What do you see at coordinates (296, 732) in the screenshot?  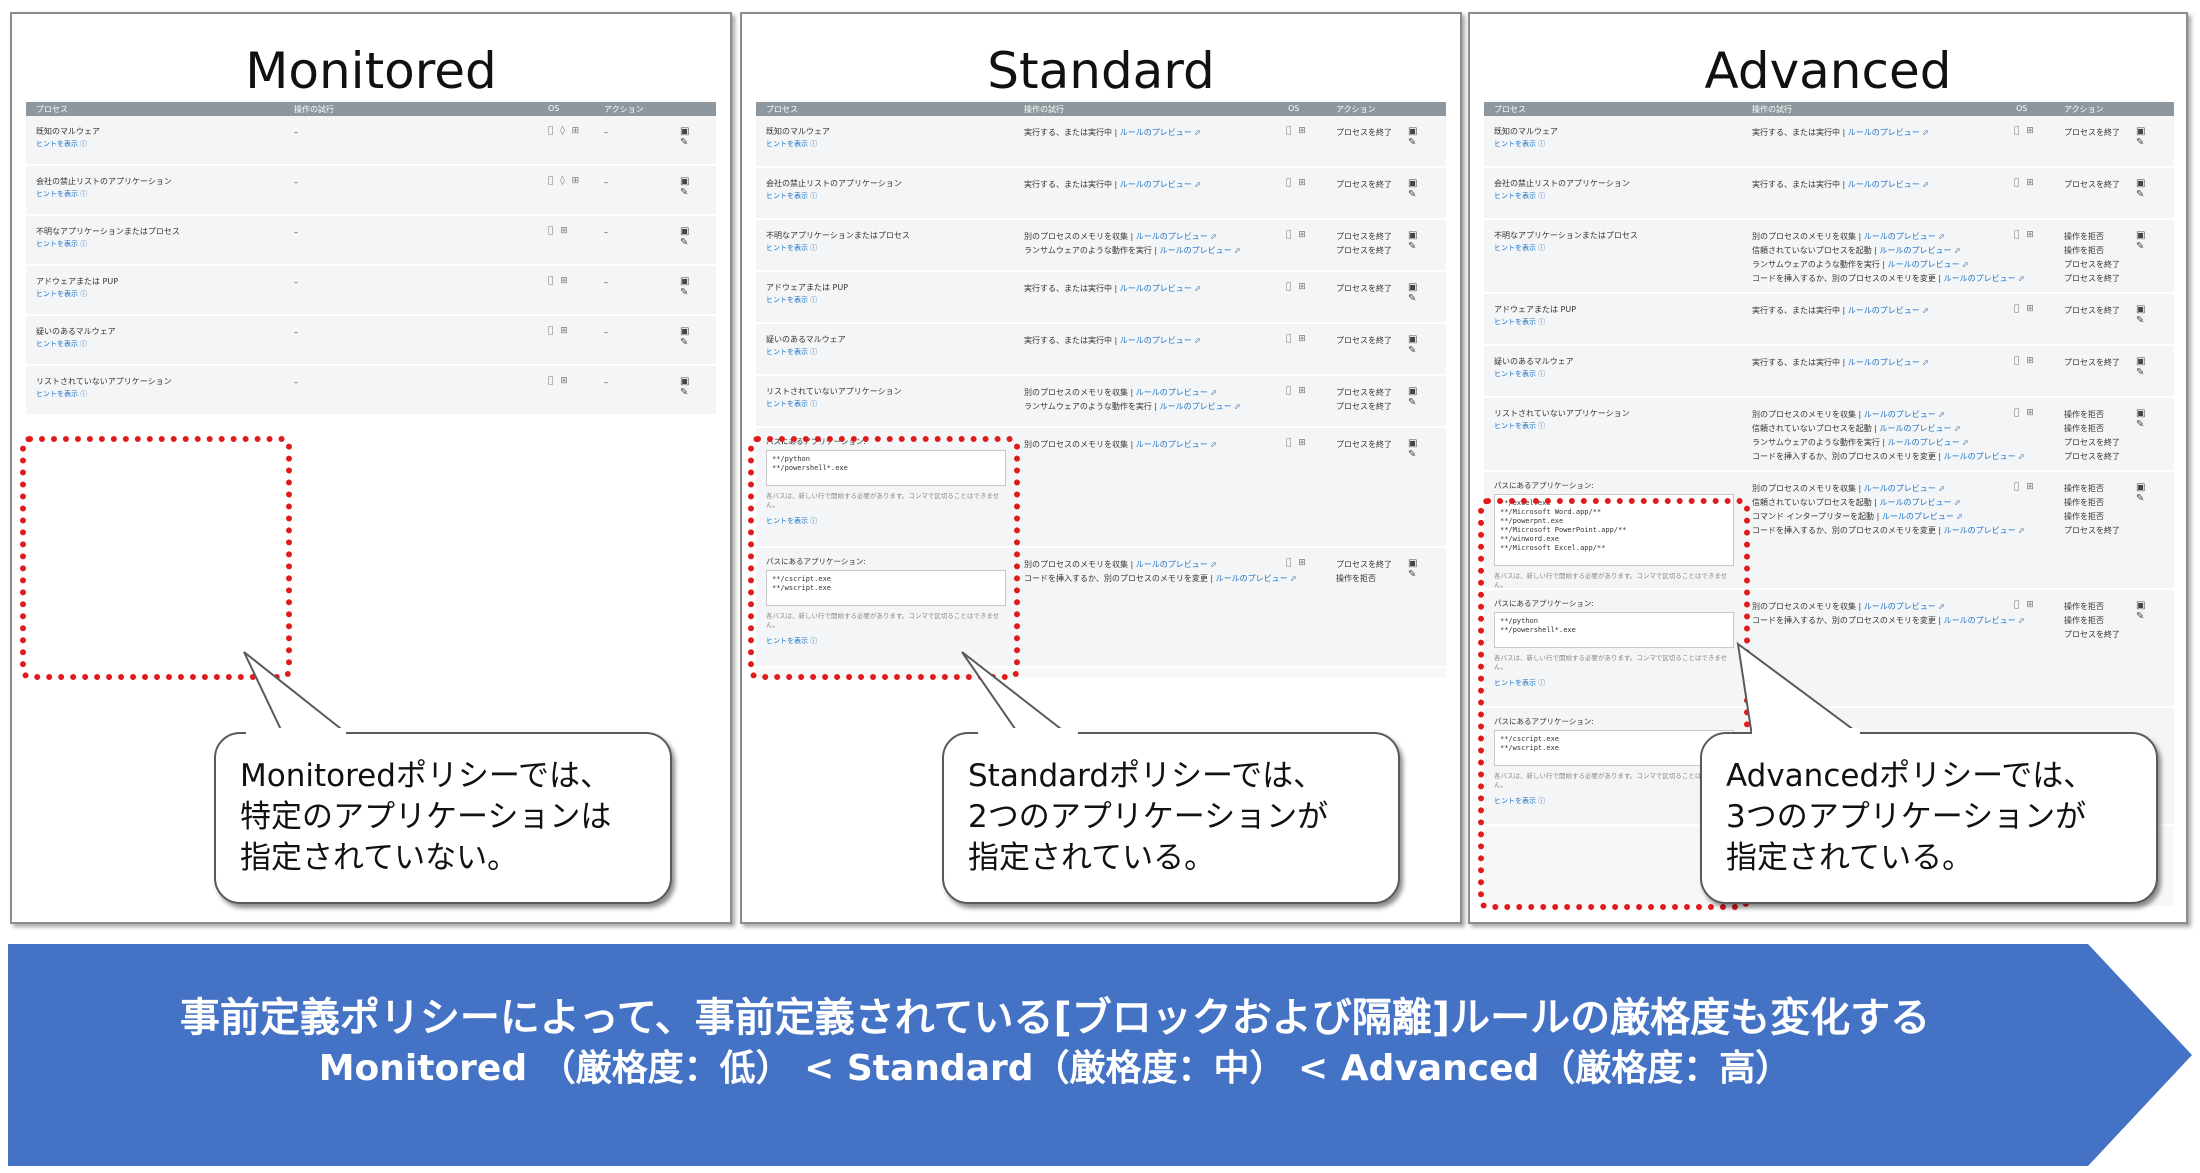 I see `tail-joint` at bounding box center [296, 732].